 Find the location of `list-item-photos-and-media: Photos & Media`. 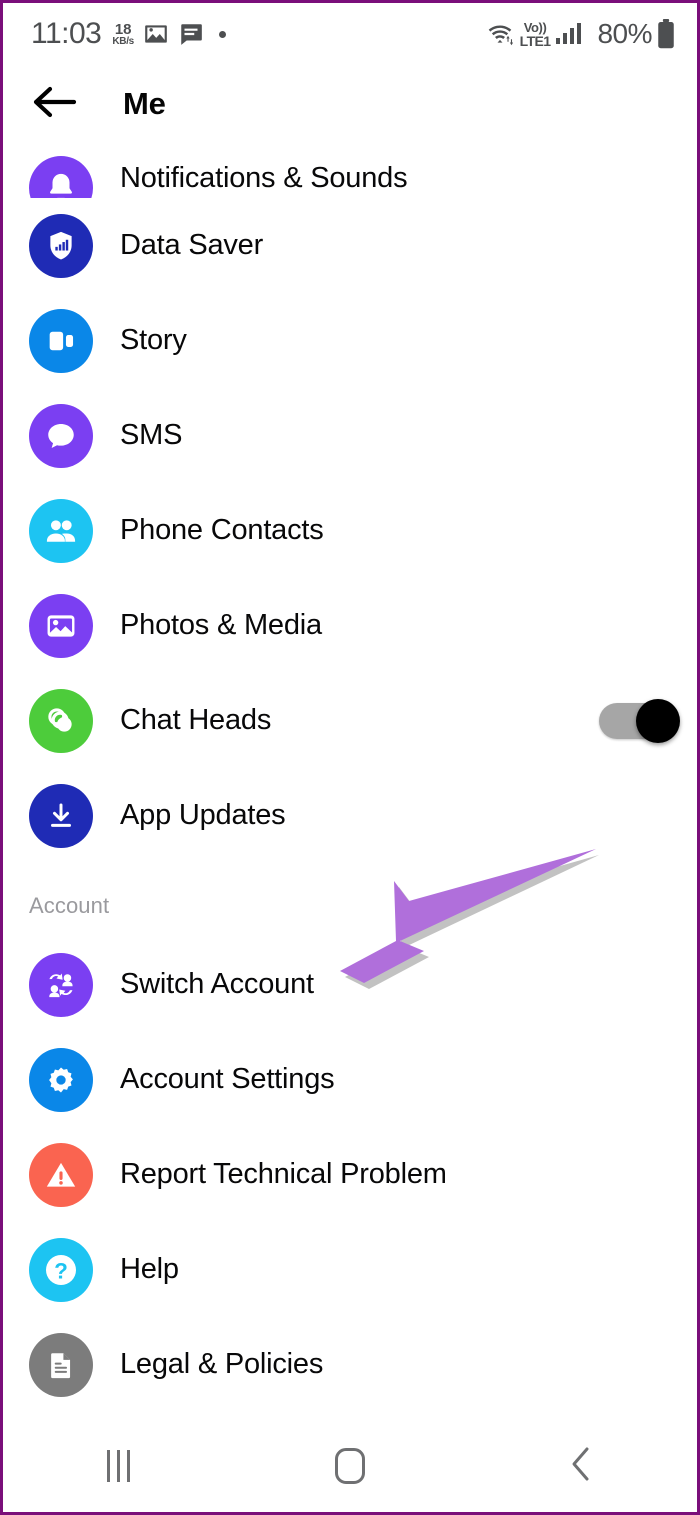

list-item-photos-and-media: Photos & Media is located at coordinates (350, 625).